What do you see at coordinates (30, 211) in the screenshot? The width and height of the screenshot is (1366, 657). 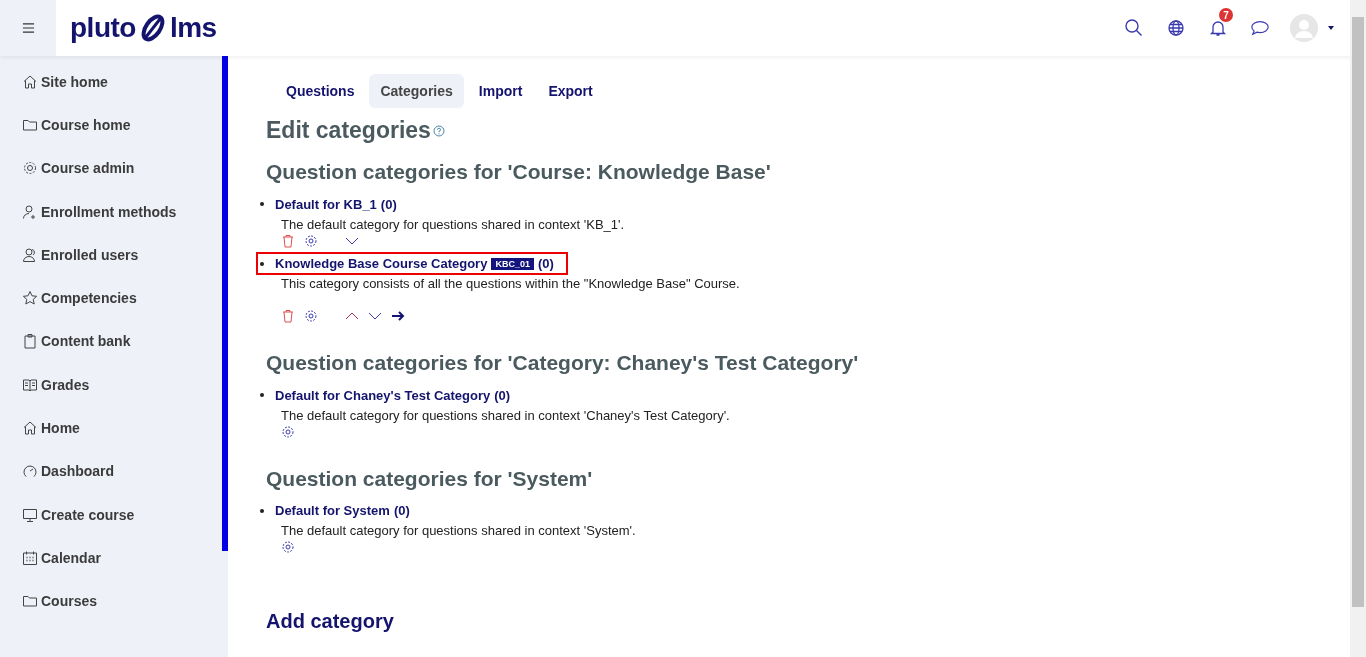 I see `user-plus-icon` at bounding box center [30, 211].